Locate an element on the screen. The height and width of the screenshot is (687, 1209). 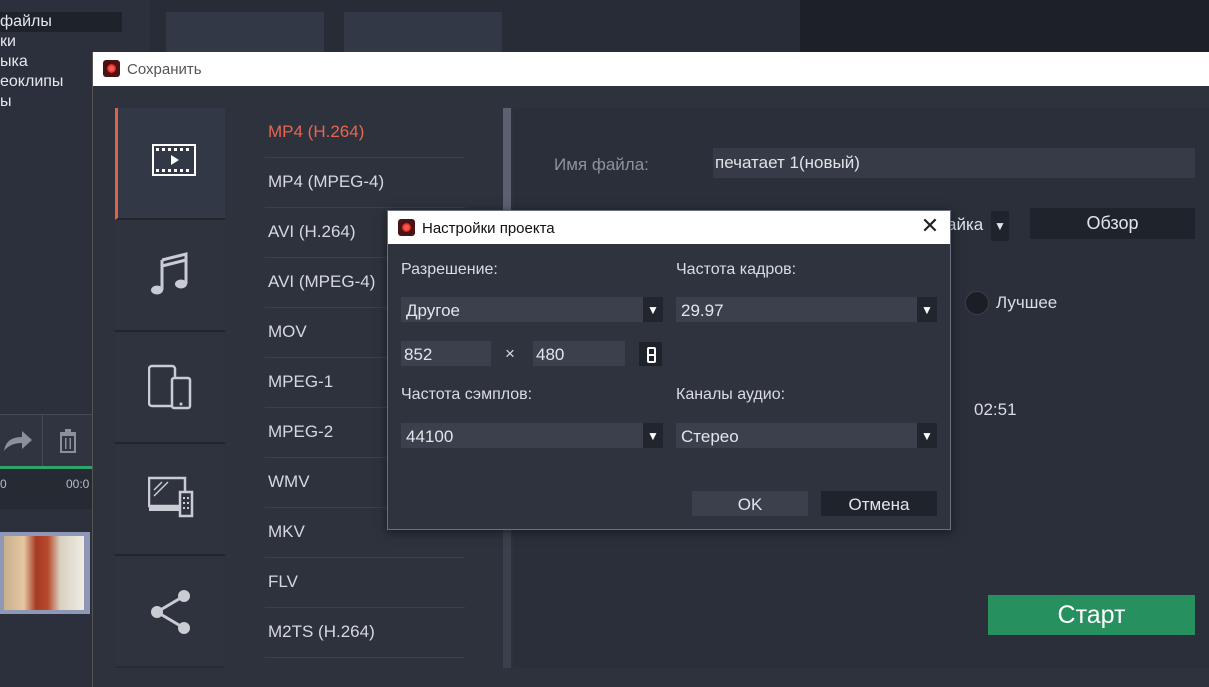
resolution-label: Разрешение: is located at coordinates (449, 269).